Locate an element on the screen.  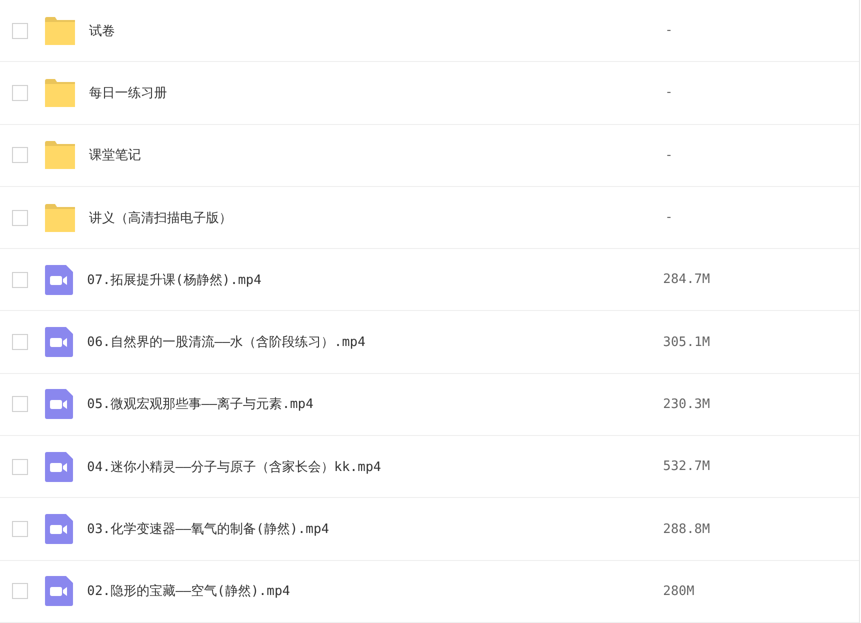
file-name: 试卷 is located at coordinates (369, 31).